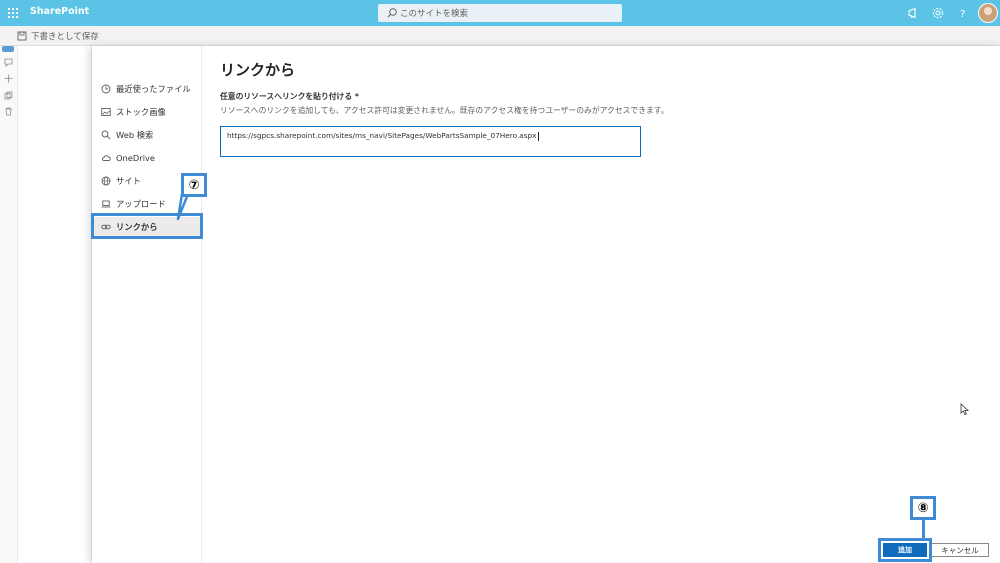 Image resolution: width=1000 pixels, height=563 pixels. Describe the element at coordinates (8, 78) in the screenshot. I see `move-icon` at that location.